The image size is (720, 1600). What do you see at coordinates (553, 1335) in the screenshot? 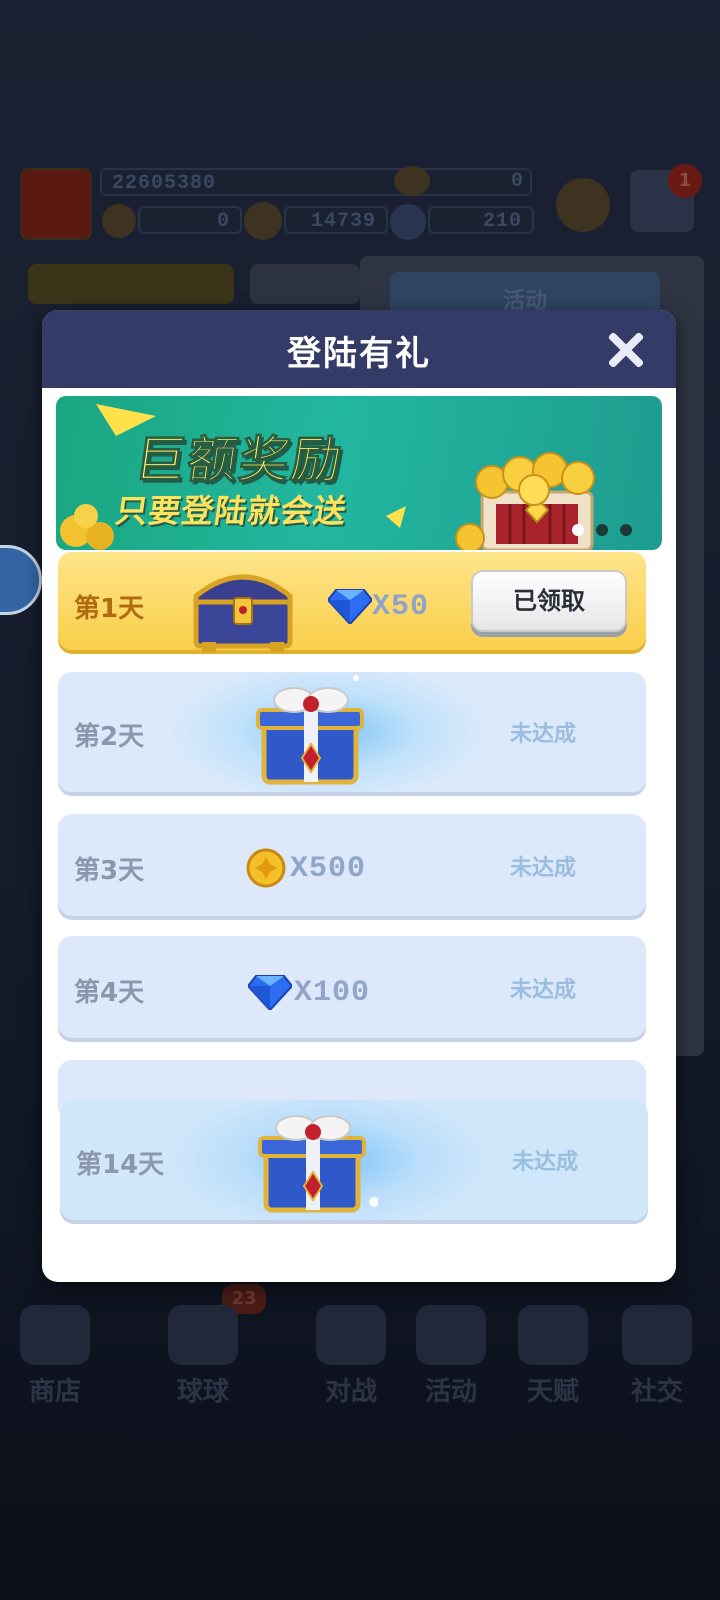
I see `planet-icon` at bounding box center [553, 1335].